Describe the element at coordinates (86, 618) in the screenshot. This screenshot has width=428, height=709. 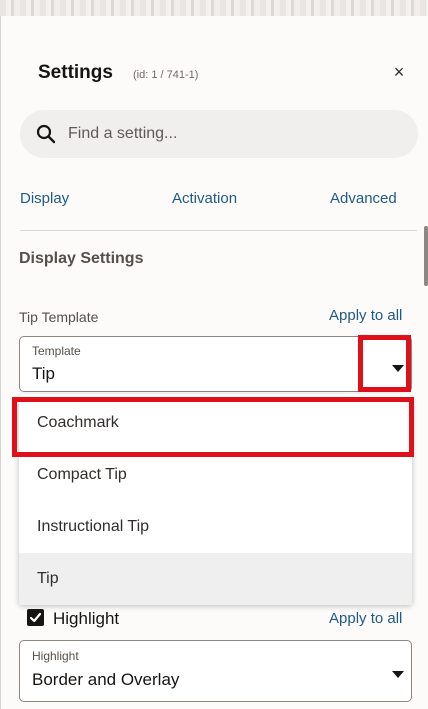
I see `highlight-checkbox-label: Highlight` at that location.